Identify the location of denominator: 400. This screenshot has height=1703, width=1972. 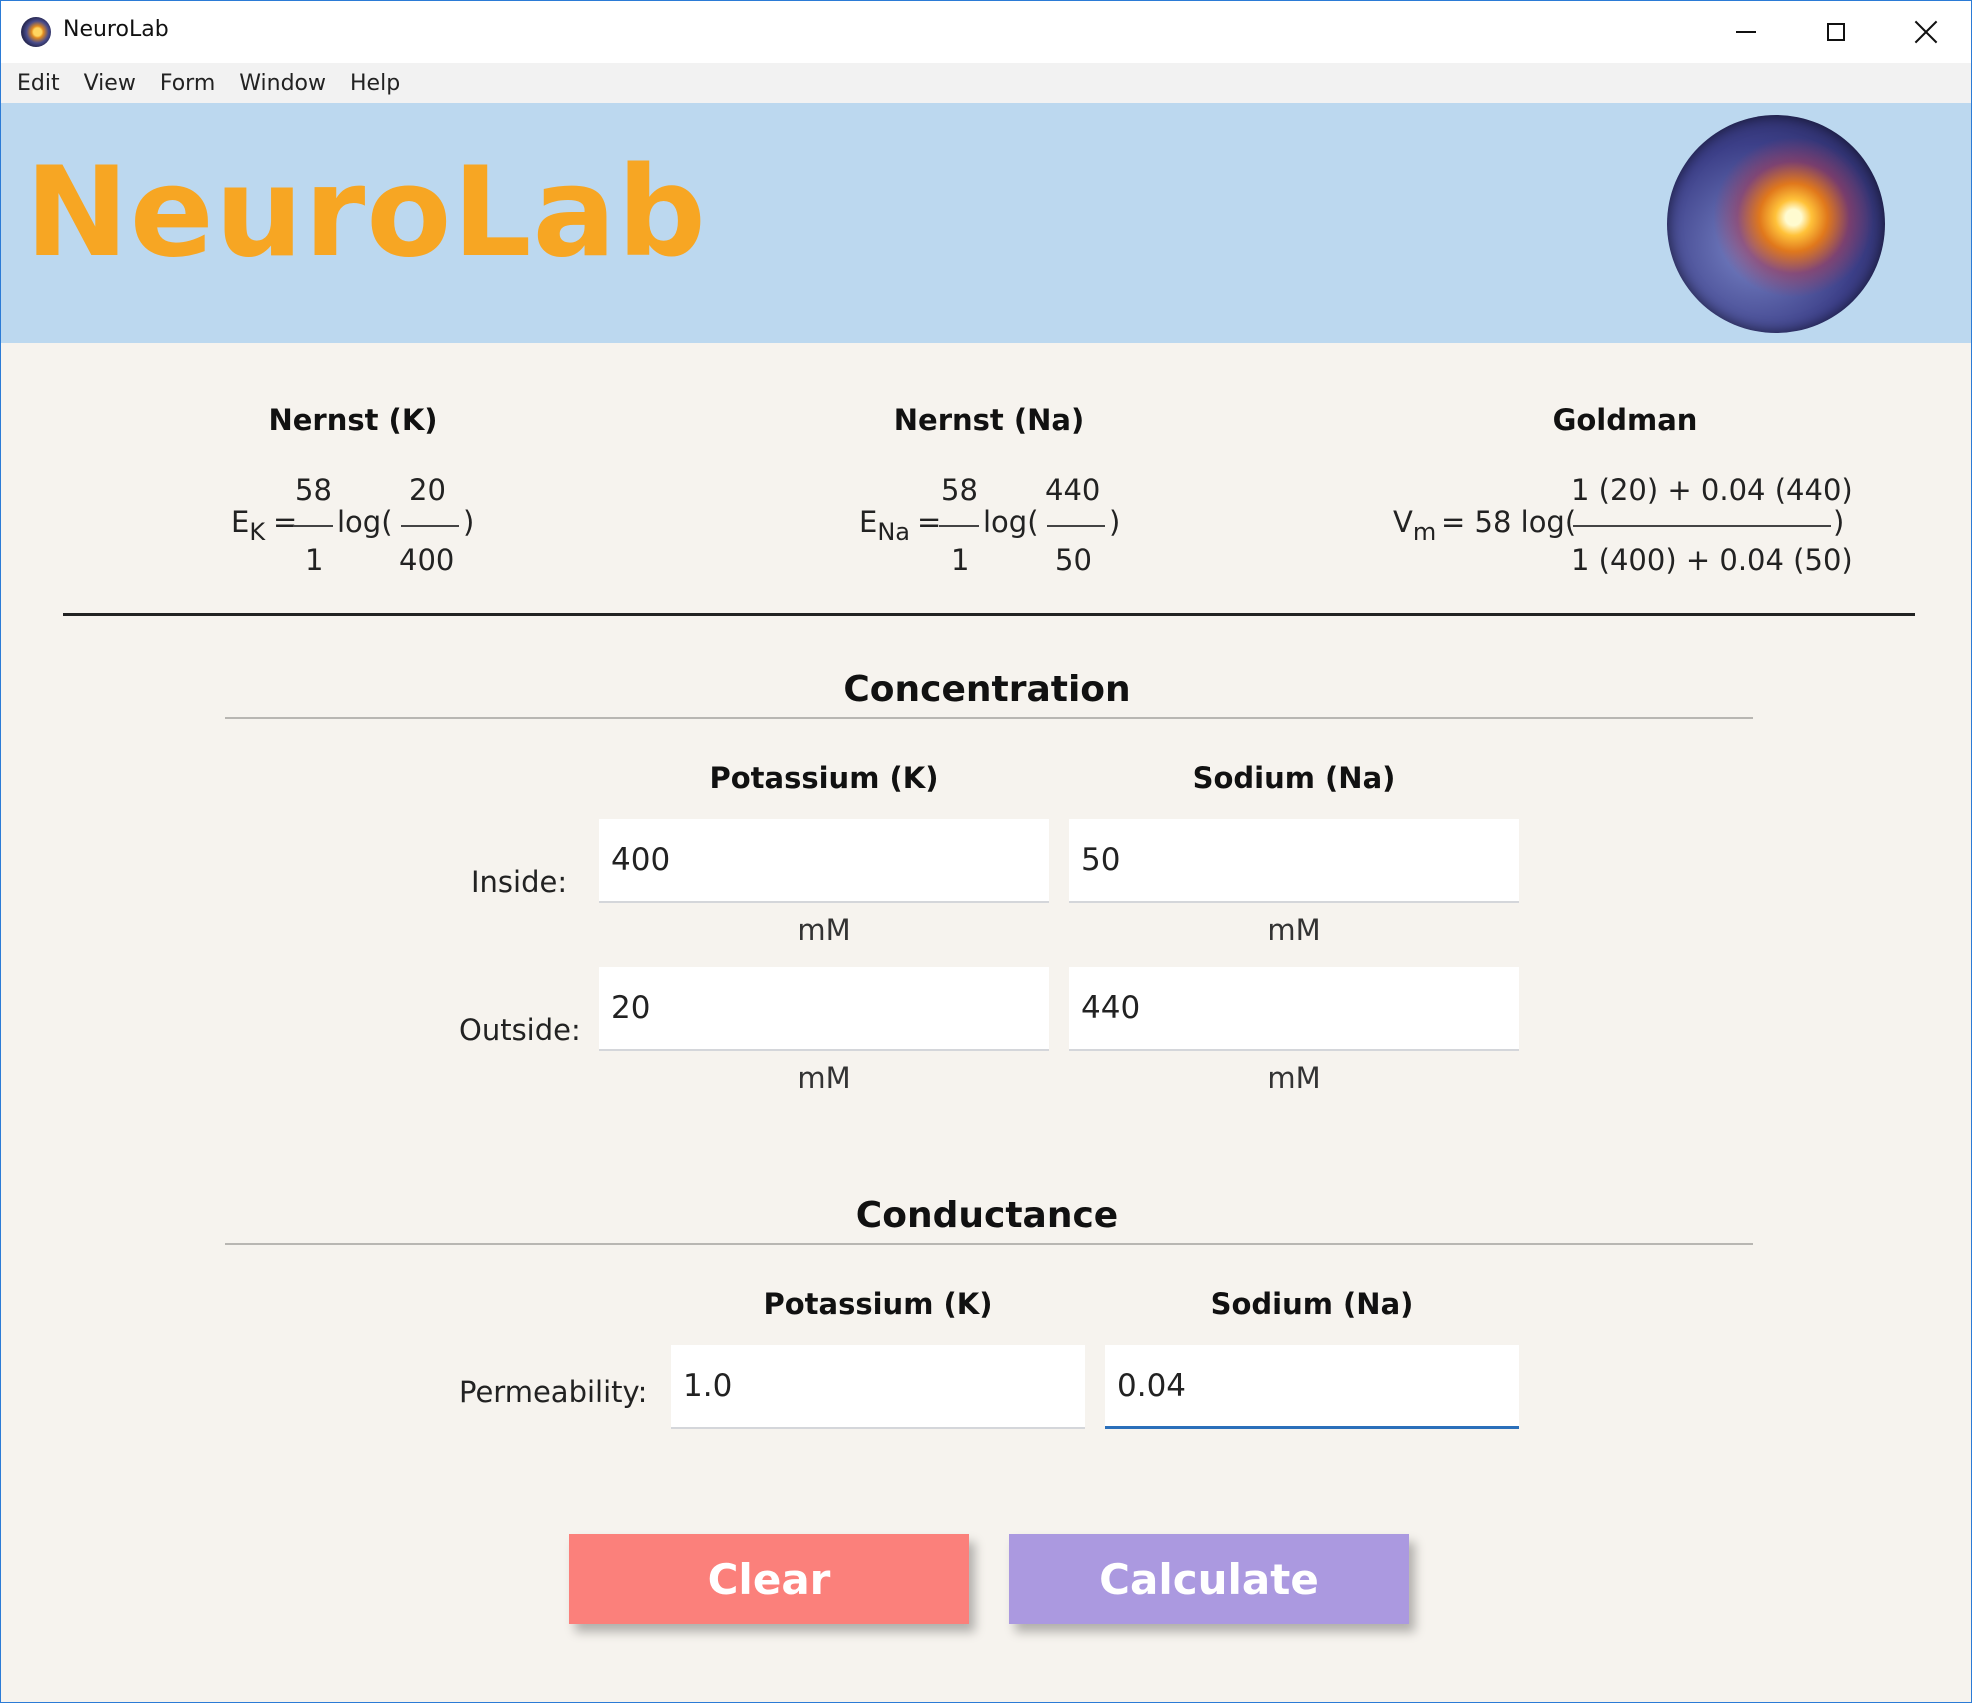
(427, 560).